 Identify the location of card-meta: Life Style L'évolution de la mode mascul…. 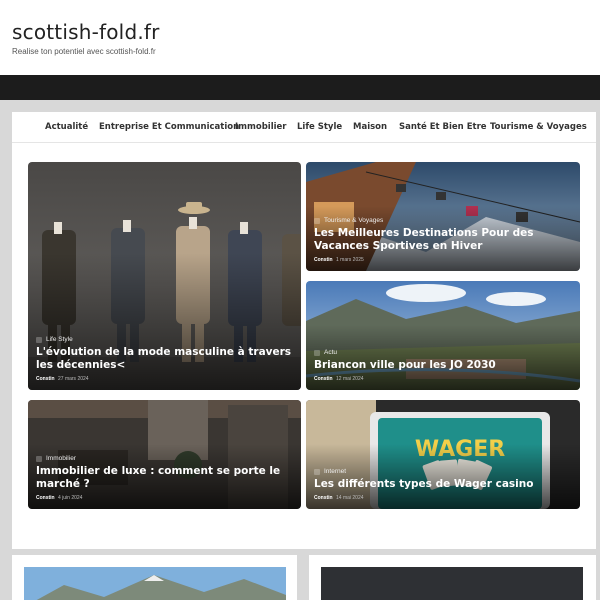
(164, 359).